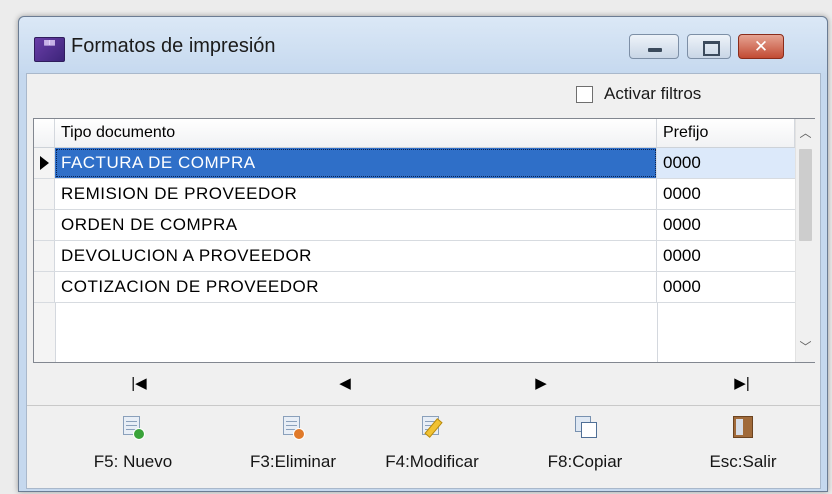  What do you see at coordinates (711, 48) in the screenshot?
I see `maximize-icon` at bounding box center [711, 48].